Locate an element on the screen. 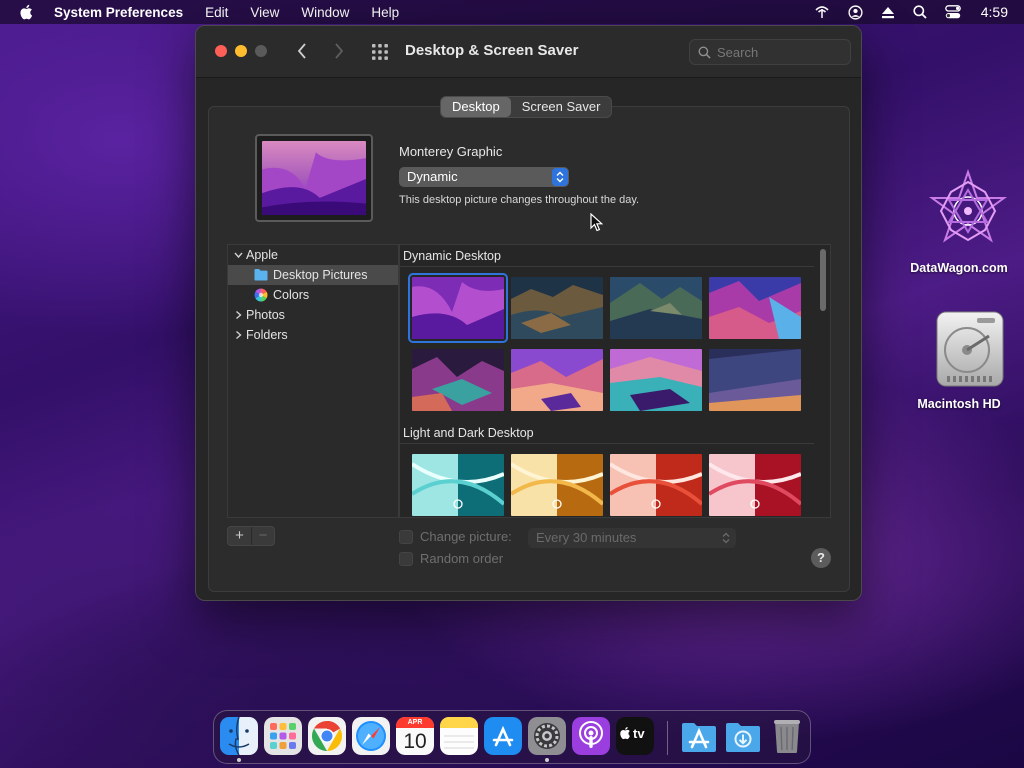 The image size is (1024, 768). desktop-icon-datawagon: DataWagon.com is located at coordinates (959, 221).